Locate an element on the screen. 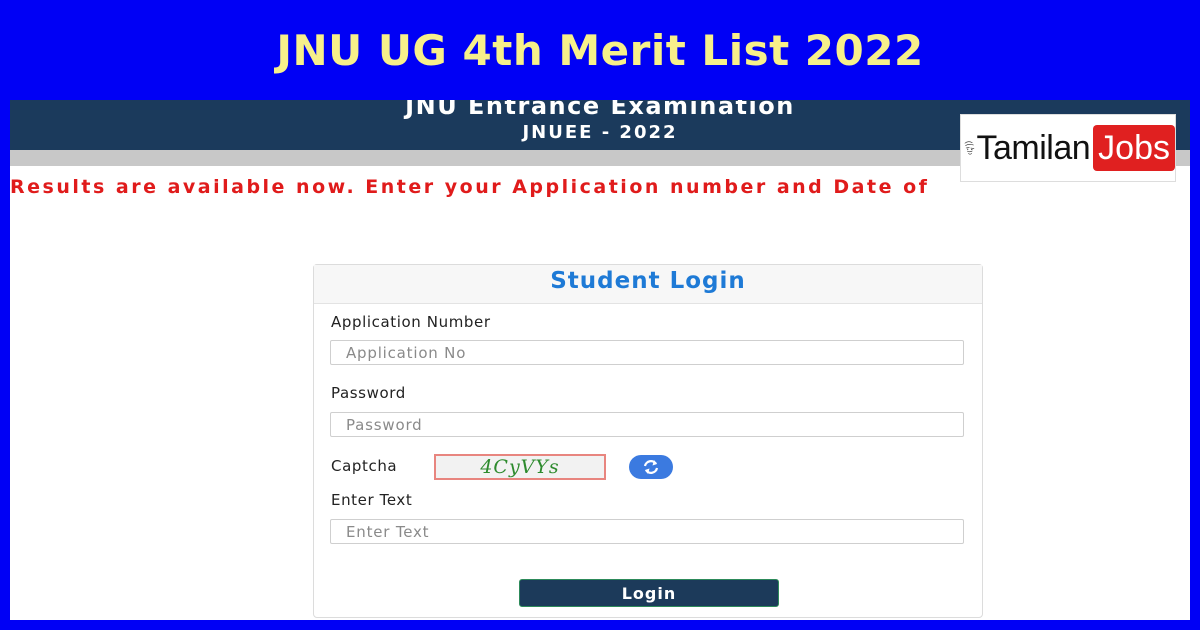  login-heading: Student Login is located at coordinates (648, 284).